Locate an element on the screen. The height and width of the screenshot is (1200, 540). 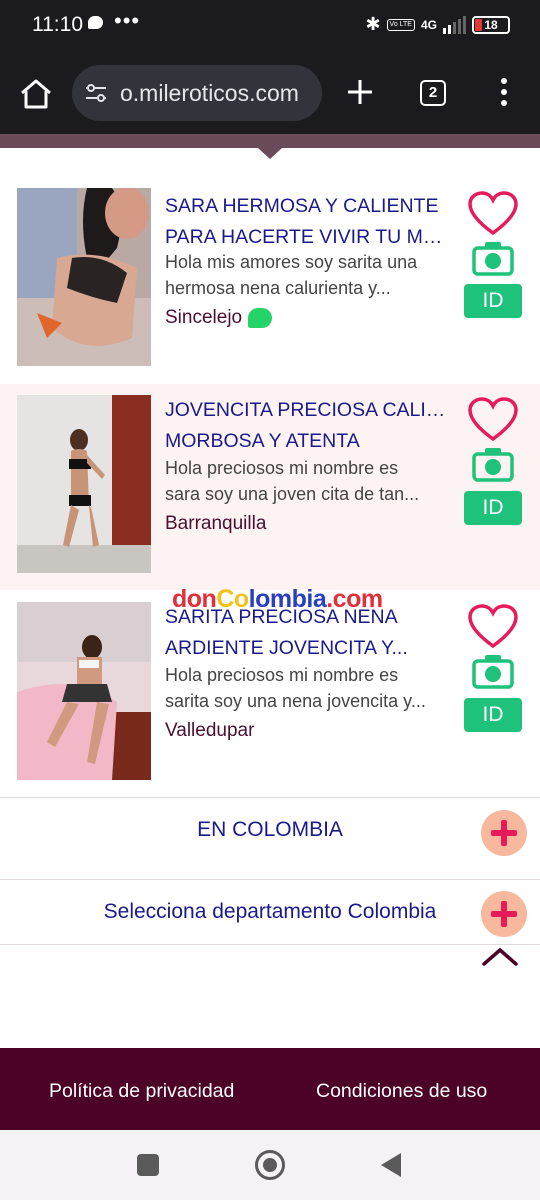
bluetooth-icon: ✱ is located at coordinates (373, 24).